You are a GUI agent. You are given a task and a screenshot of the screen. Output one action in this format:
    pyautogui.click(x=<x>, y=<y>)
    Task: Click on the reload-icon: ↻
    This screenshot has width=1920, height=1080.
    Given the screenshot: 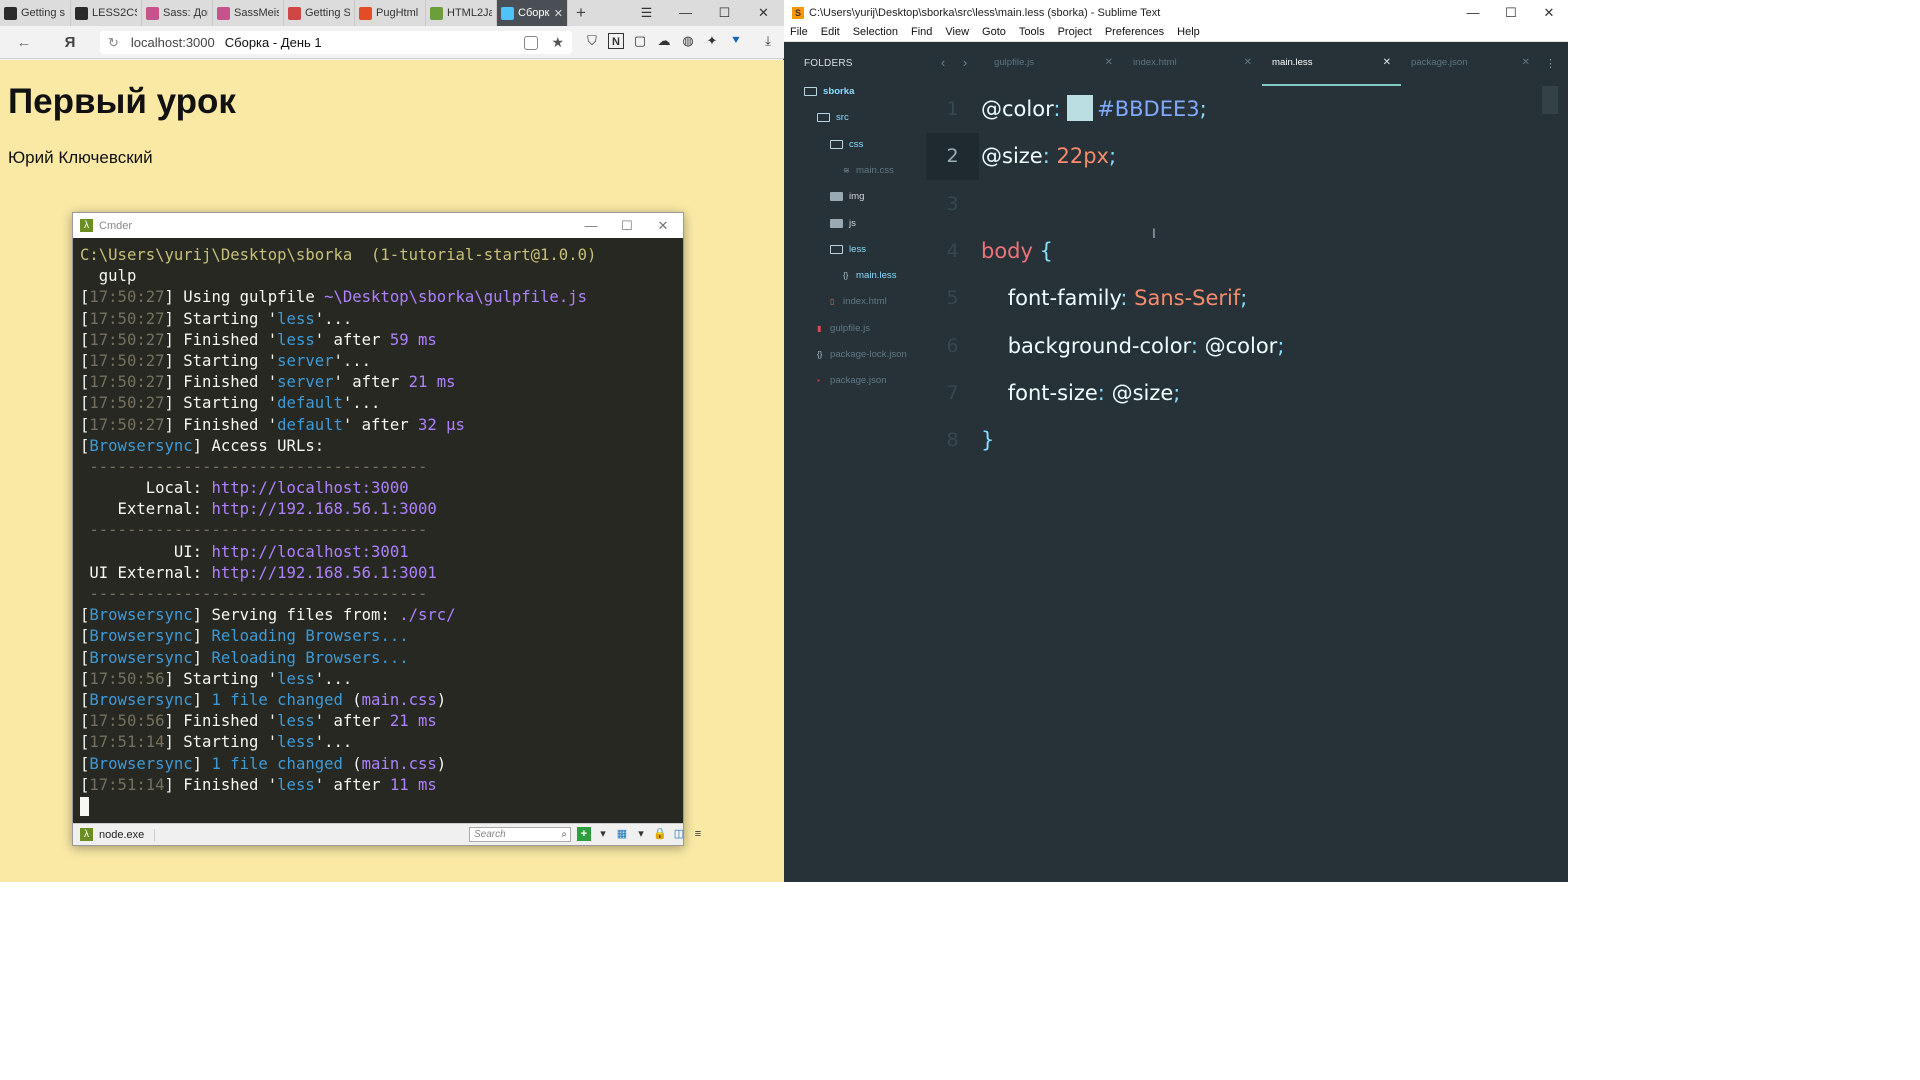 What is the action you would take?
    pyautogui.click(x=113, y=43)
    